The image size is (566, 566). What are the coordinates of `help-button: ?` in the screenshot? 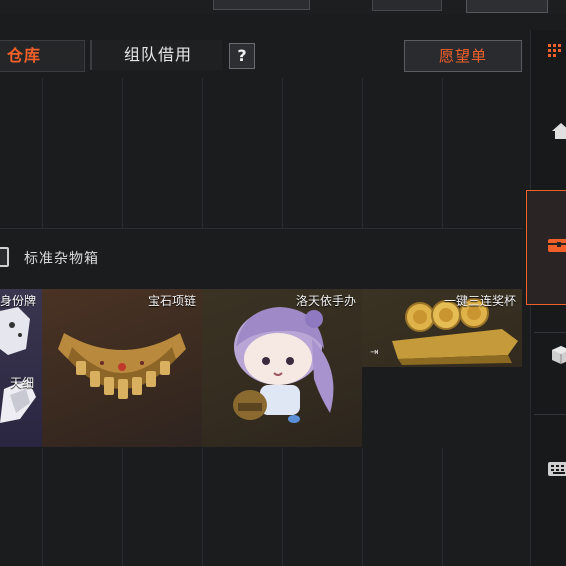 It's located at (242, 56).